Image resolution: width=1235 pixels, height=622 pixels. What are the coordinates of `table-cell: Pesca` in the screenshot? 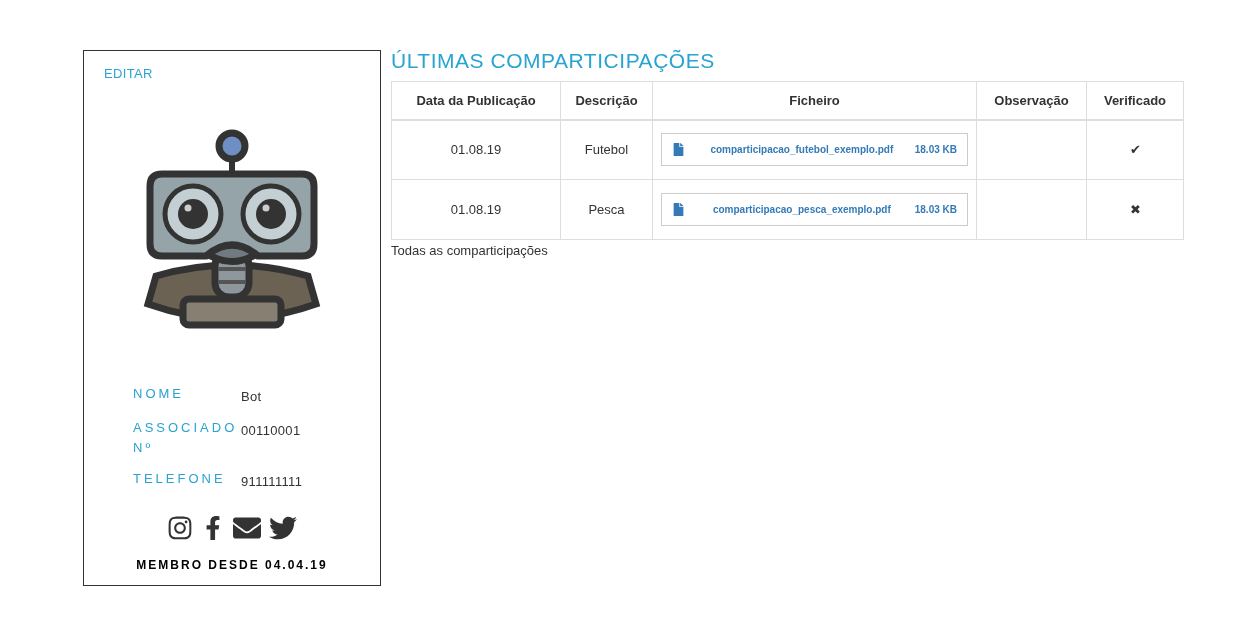 It's located at (606, 209).